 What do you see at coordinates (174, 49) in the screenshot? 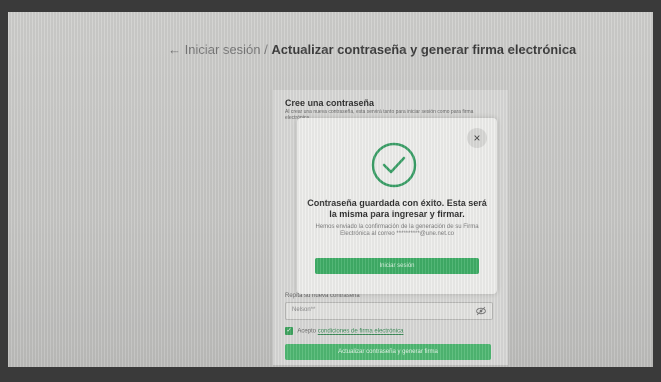
I see `back-arrow-icon: ←` at bounding box center [174, 49].